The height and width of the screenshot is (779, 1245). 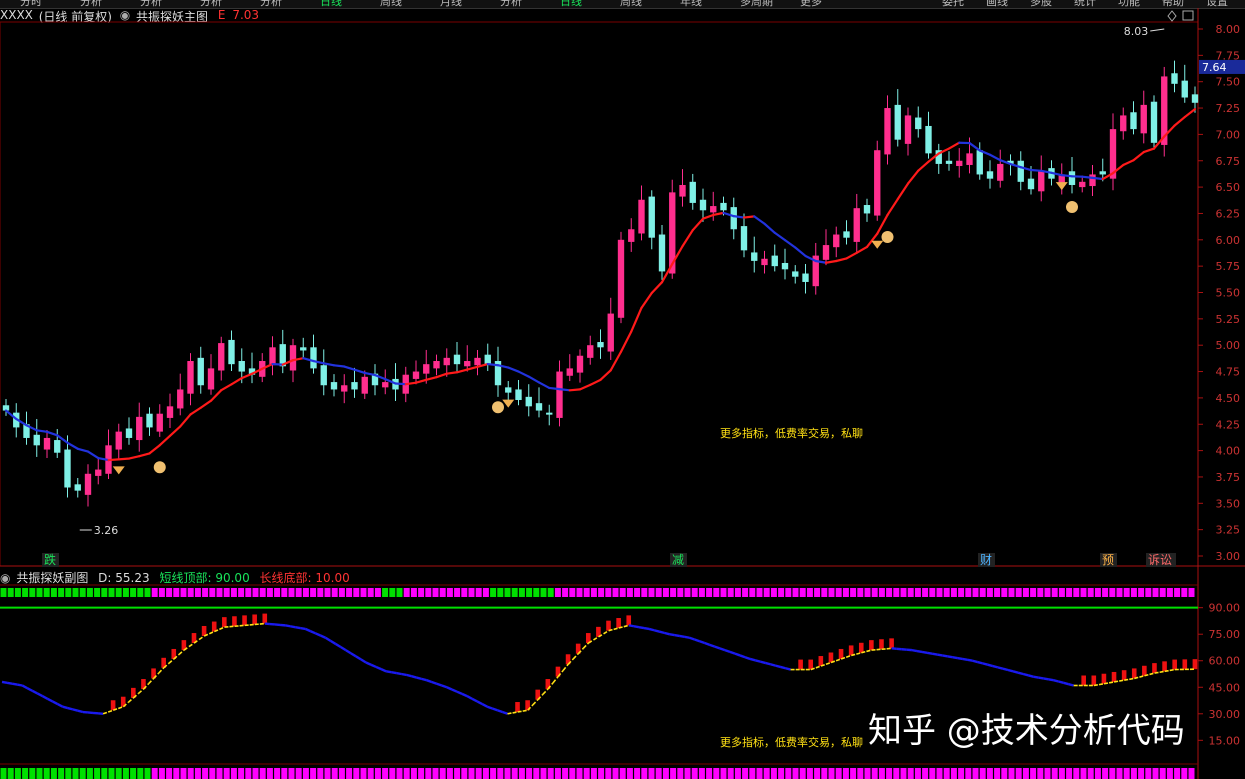 I want to click on diamond-signal-icon, so click(x=508, y=403).